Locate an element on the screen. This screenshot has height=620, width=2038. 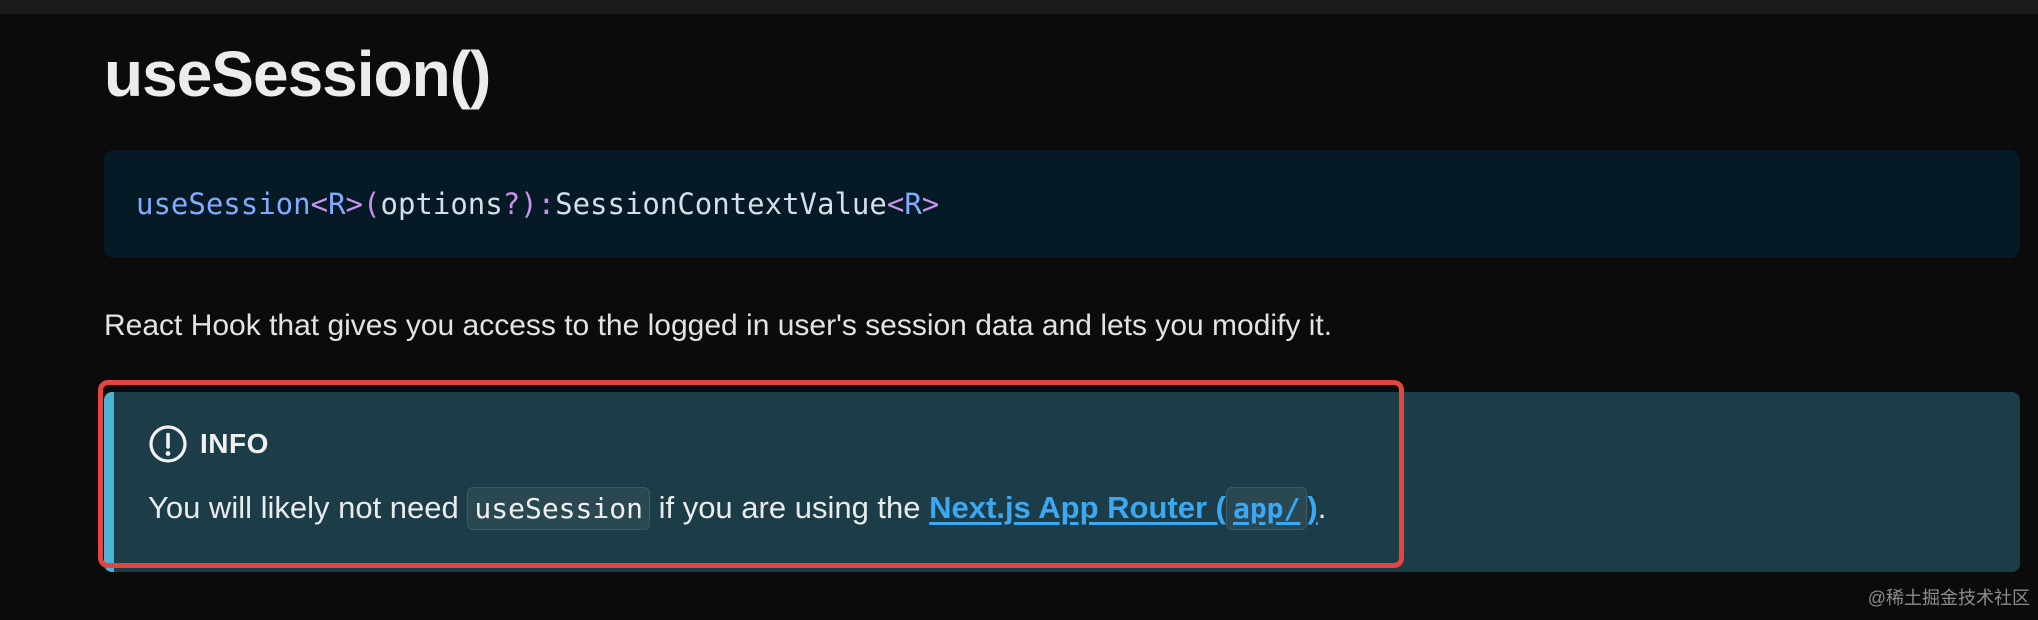
admonition-text-before: You will likely not need is located at coordinates (308, 507).